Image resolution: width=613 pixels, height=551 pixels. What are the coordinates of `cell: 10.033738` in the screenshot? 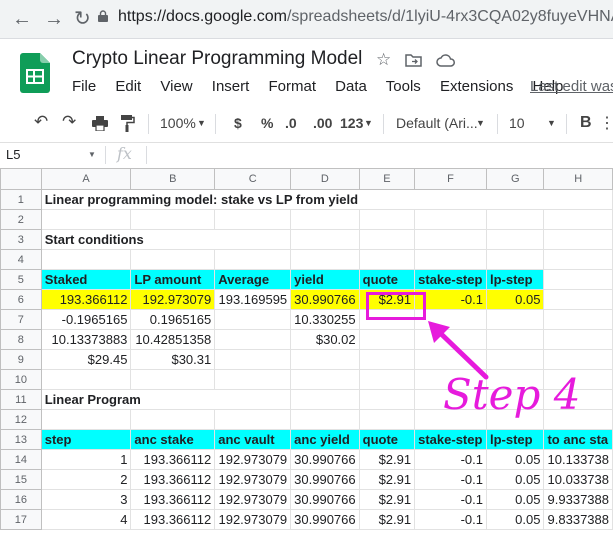 It's located at (578, 479).